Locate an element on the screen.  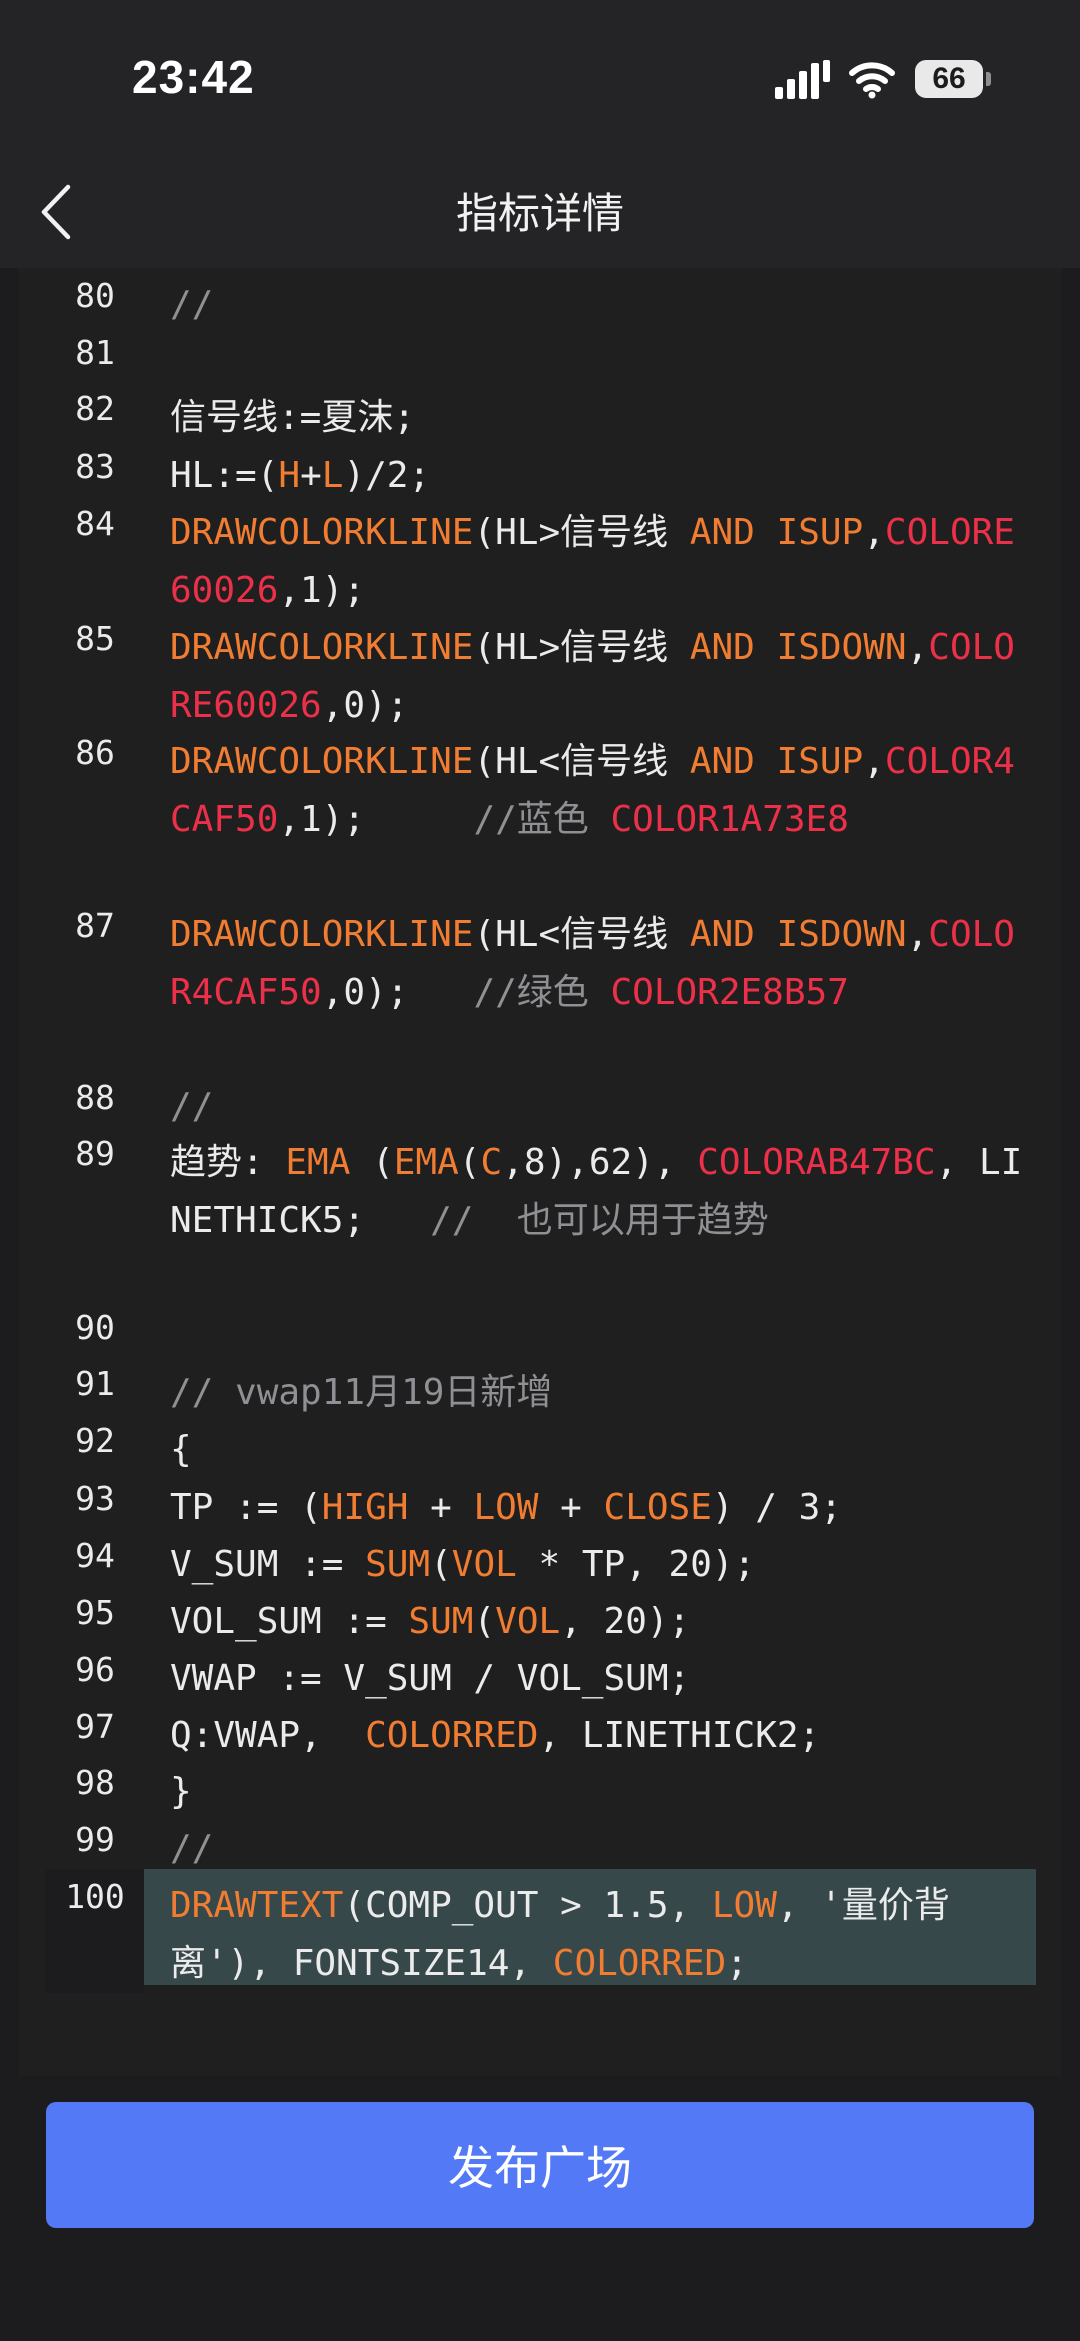
code-line-97: 97 Q:VWAP, COLORRED, LINETHICK2; is located at coordinates (541, 1727).